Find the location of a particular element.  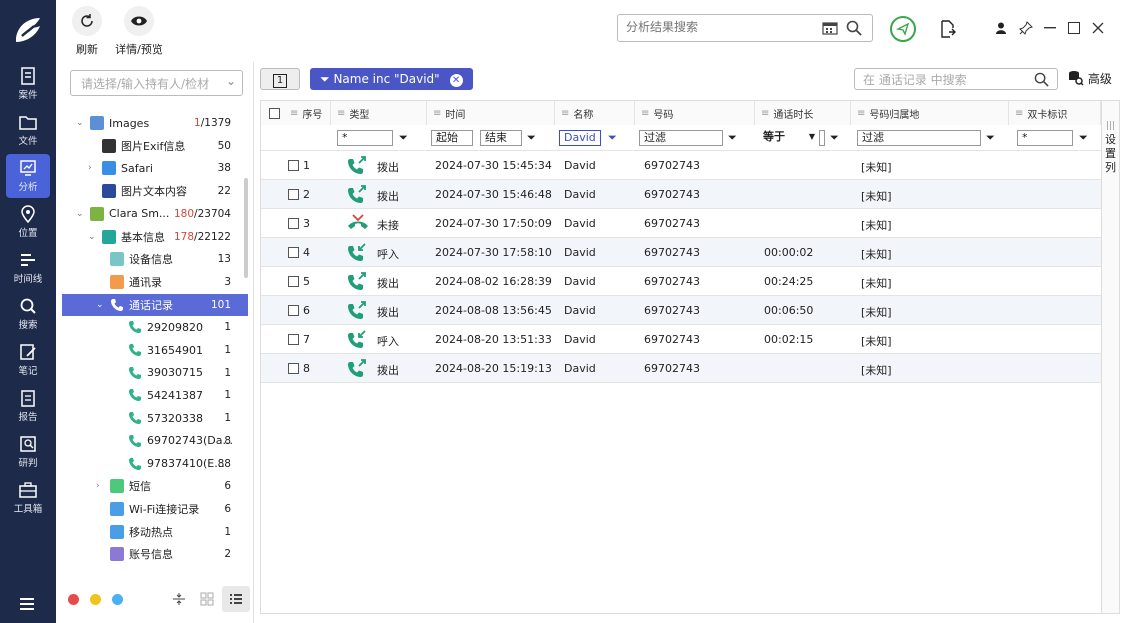

table-row: 1 拨出 2024-07-30 15:45:34 David 69702743 [未知] is located at coordinates (681, 165).